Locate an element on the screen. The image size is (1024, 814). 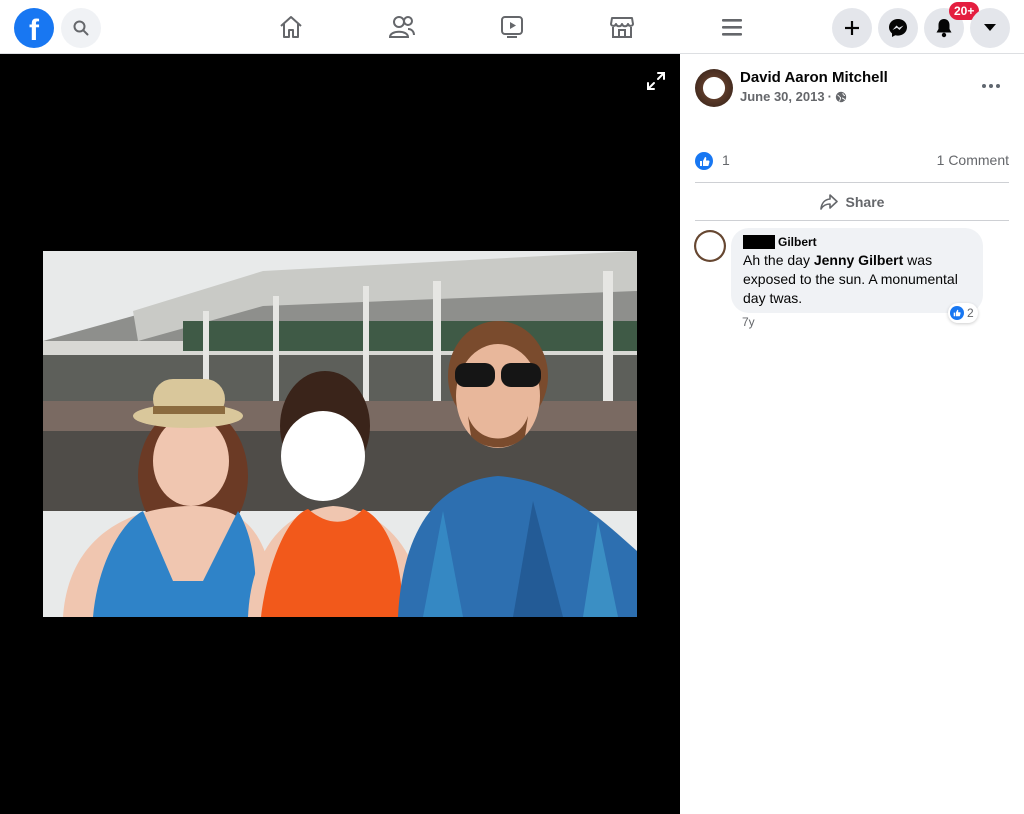
account-icon is located at coordinates (990, 27).